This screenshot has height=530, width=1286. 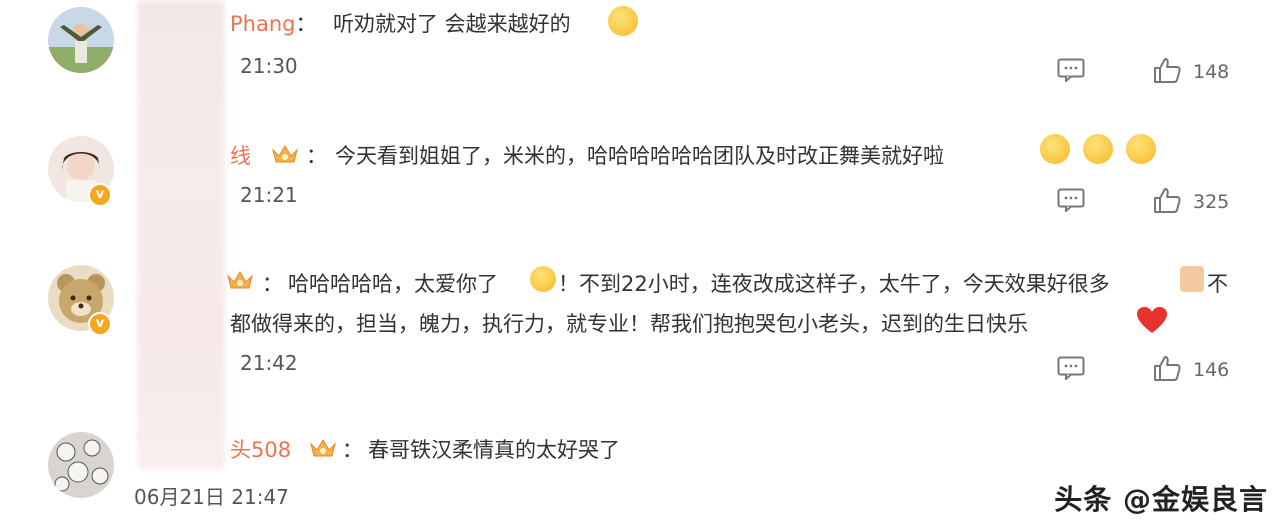 I want to click on comment-time: 06月21日 21:47, so click(x=211, y=497).